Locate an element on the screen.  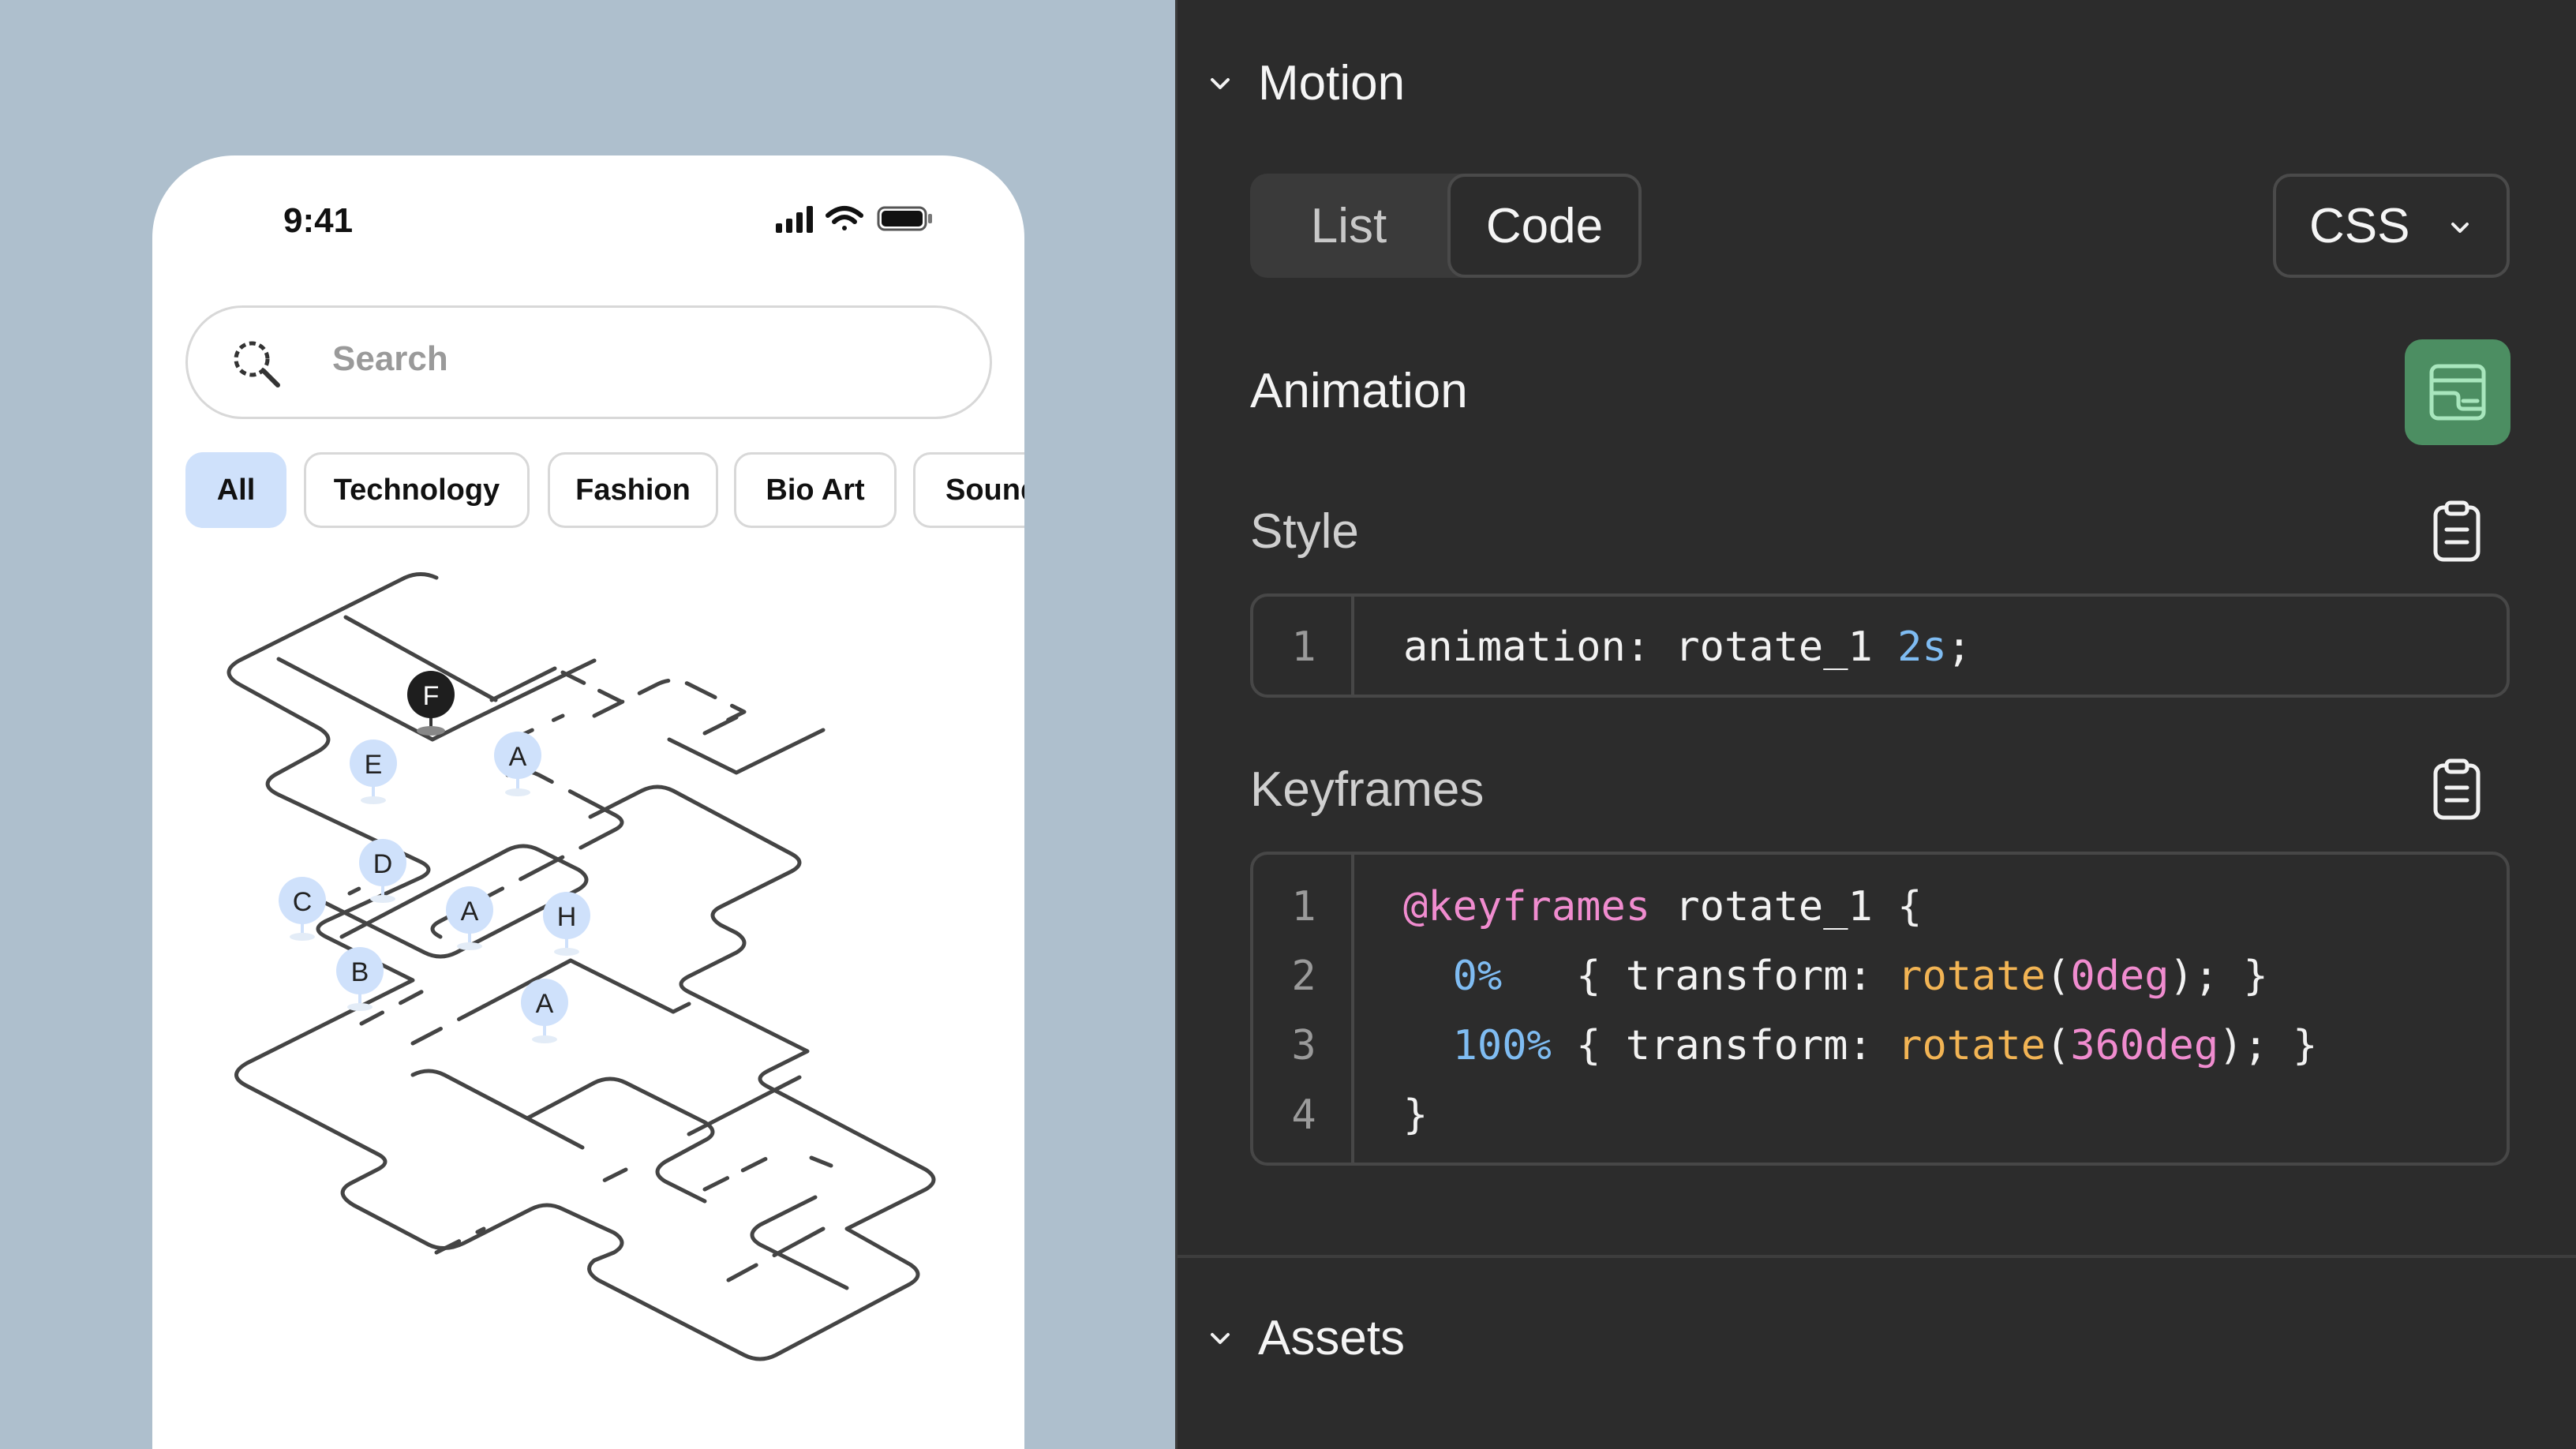
map-marker-f: F is located at coordinates (431, 703).